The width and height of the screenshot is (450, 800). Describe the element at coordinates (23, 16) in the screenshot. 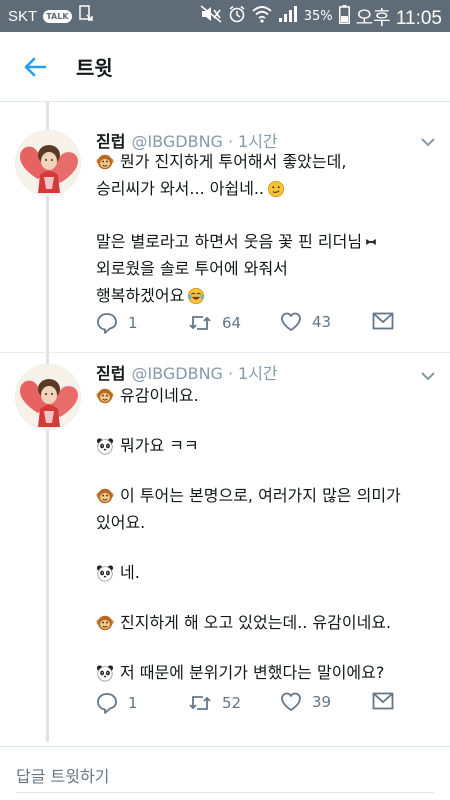

I see `carrier-label: SKT` at that location.